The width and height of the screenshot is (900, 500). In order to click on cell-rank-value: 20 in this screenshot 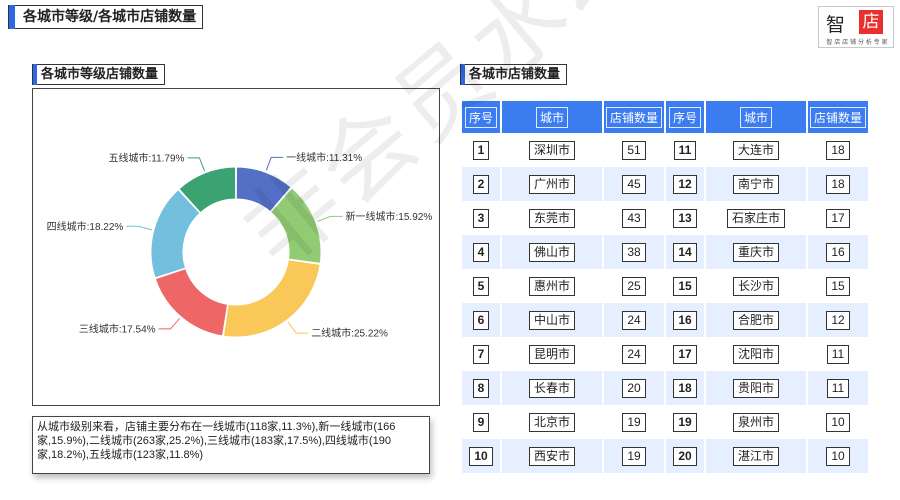, I will do `click(685, 456)`.